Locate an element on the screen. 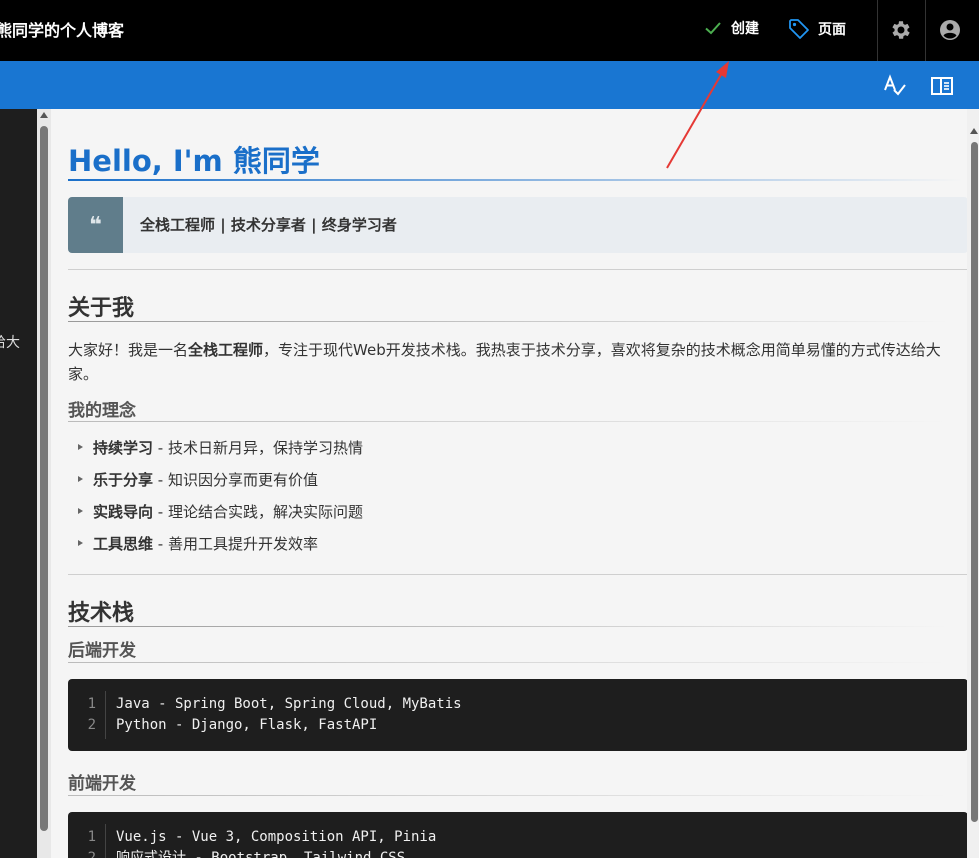  about-heading: 关于我 is located at coordinates (101, 308).